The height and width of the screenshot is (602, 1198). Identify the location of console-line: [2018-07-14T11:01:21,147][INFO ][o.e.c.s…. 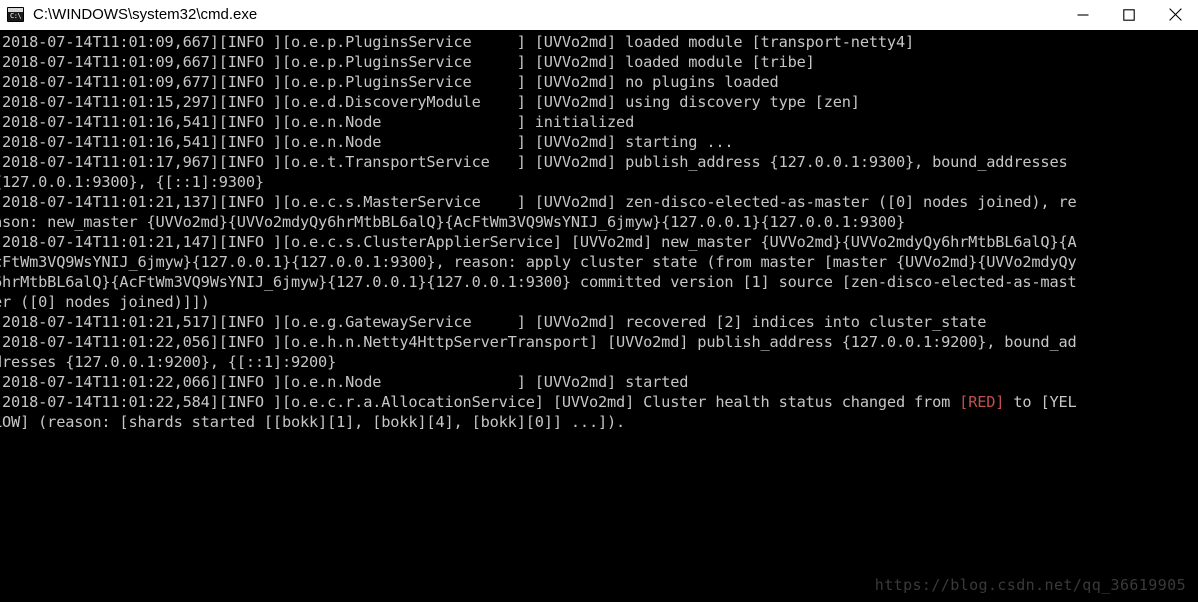
(538, 242).